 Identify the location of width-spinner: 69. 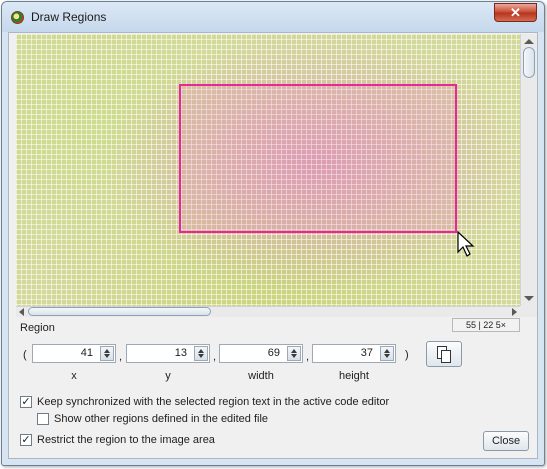
(261, 353).